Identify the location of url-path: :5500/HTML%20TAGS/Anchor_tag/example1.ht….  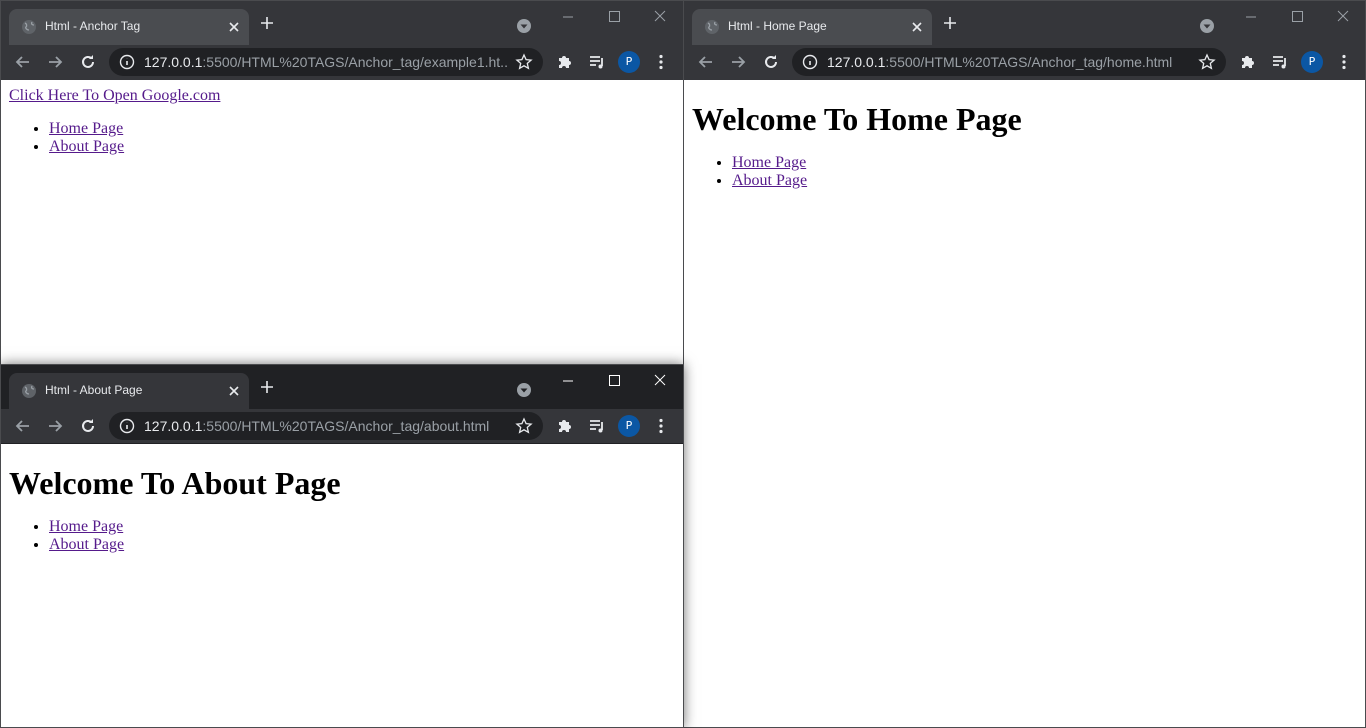
(355, 62).